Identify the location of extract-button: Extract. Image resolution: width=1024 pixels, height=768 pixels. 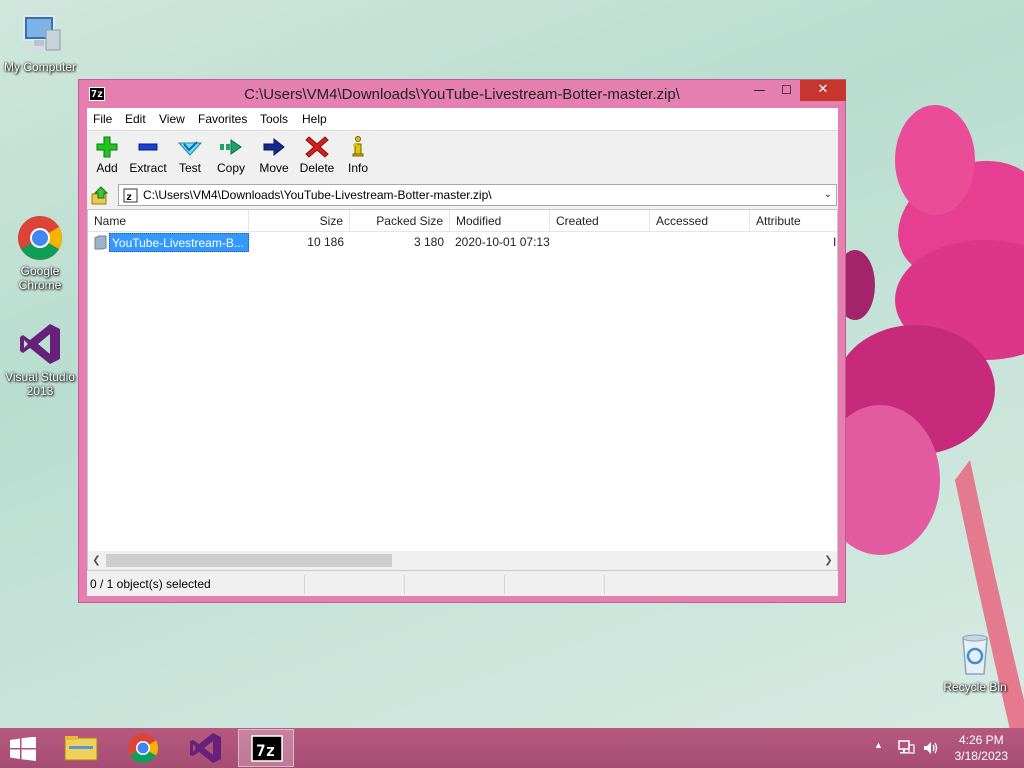
(148, 158).